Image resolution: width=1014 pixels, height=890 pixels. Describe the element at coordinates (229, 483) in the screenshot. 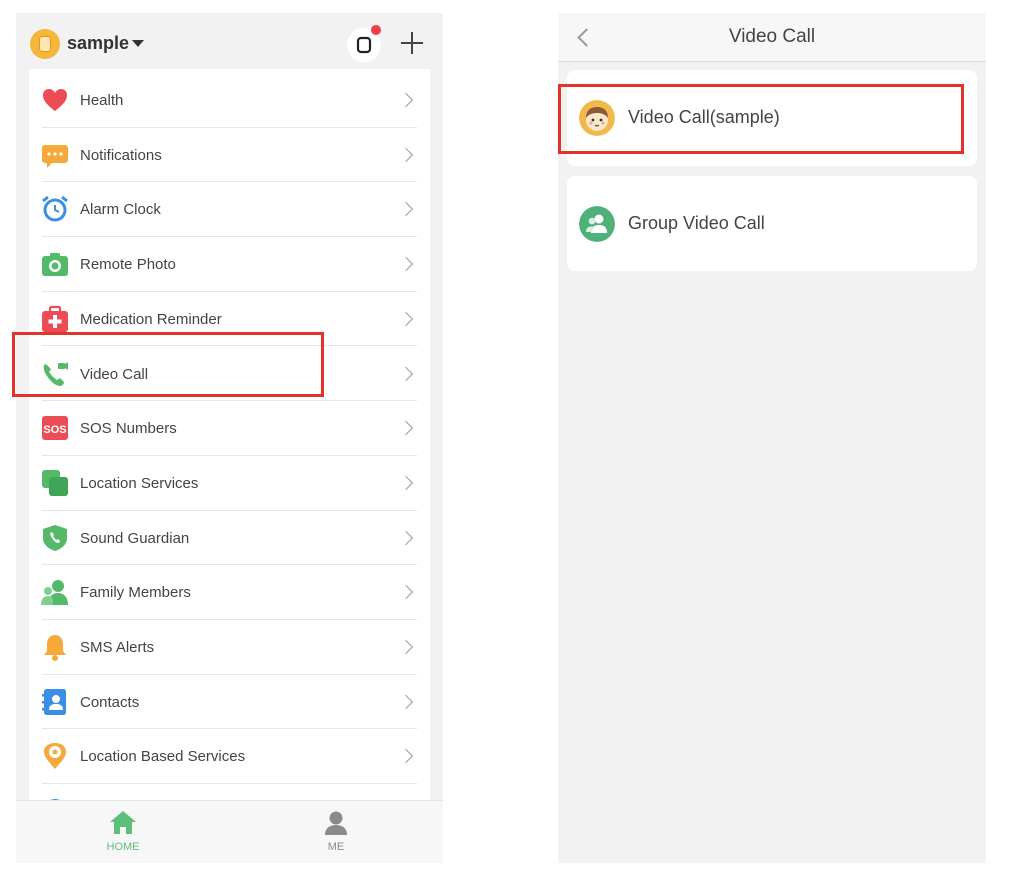

I see `menu-item-location-services: Location Services` at that location.